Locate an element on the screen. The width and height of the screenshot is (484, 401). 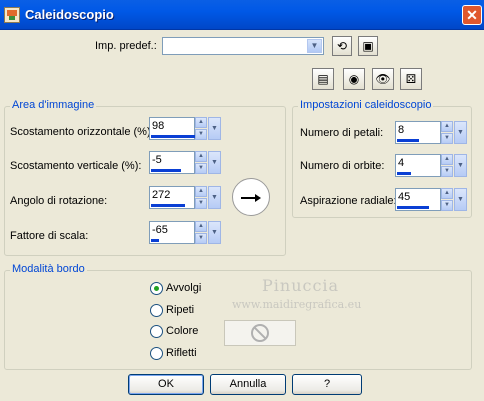
app-icon is located at coordinates (12, 15).